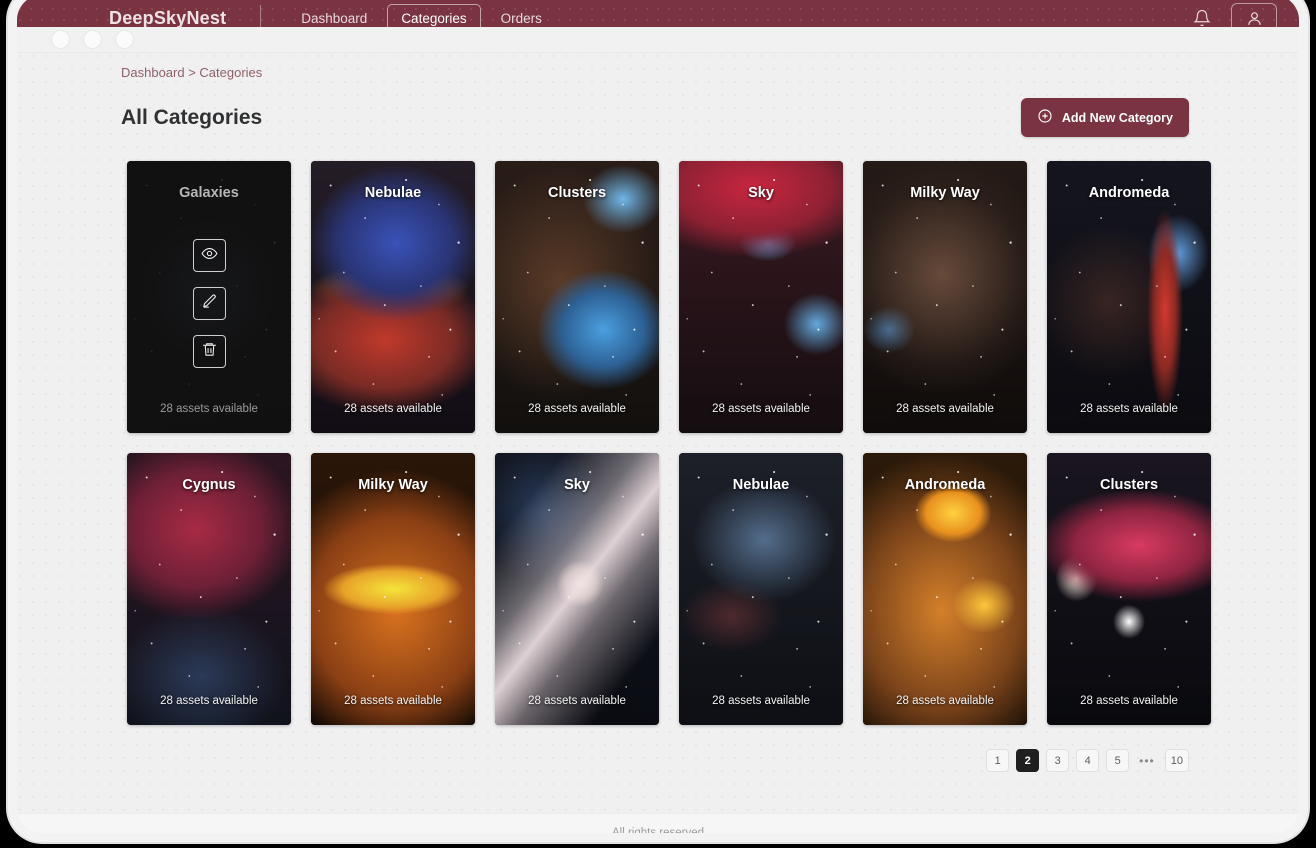 This screenshot has width=1316, height=848. I want to click on breadcrumb: Dashboard > Categories, so click(710, 72).